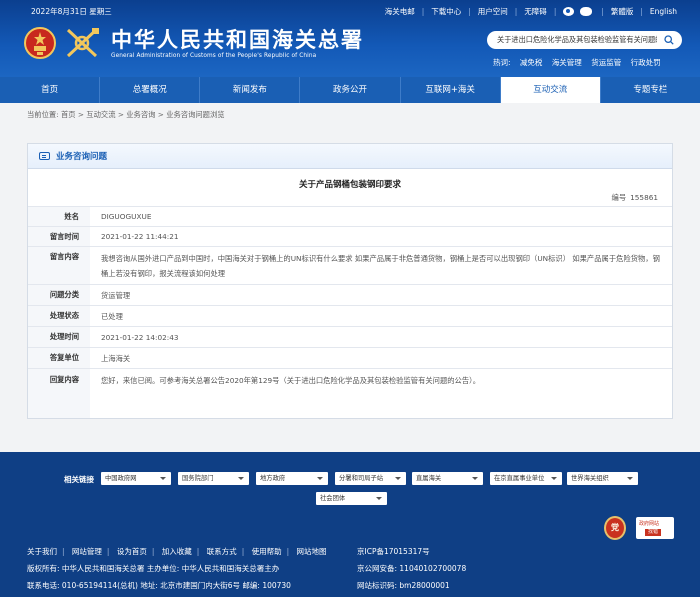 The width and height of the screenshot is (700, 597). I want to click on detail-label: 姓名, so click(59, 216).